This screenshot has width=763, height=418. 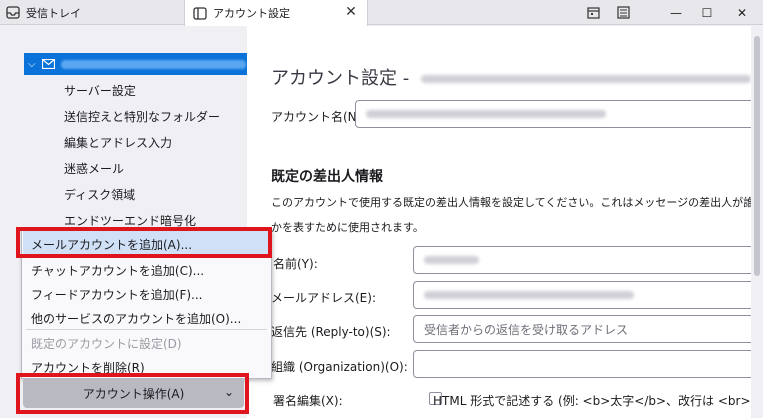 I want to click on chevron-down-icon: ⌵, so click(x=32, y=64).